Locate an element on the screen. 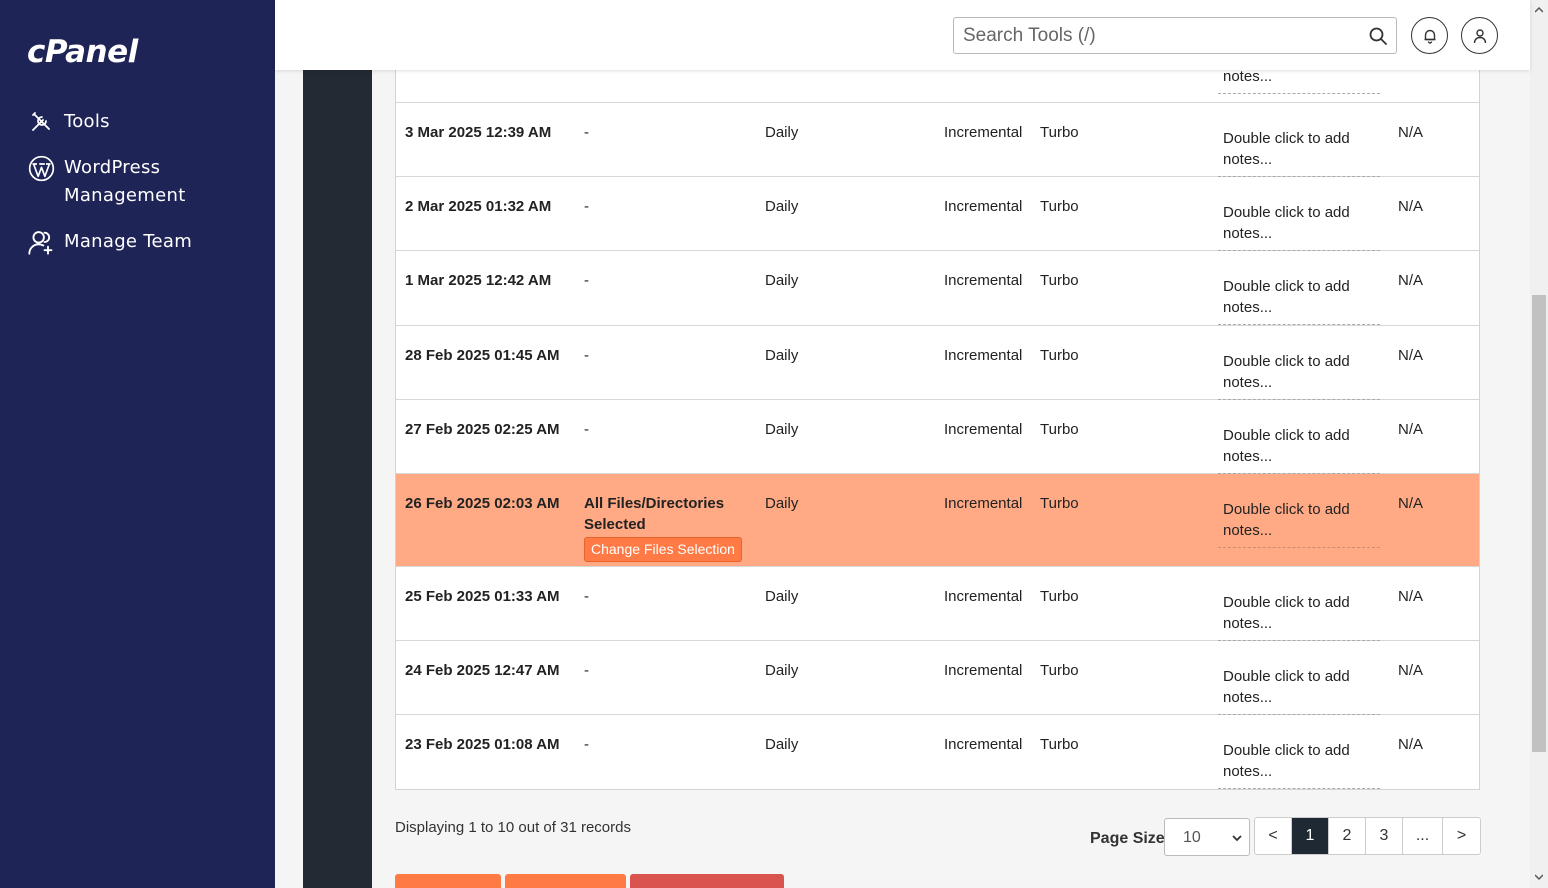 The height and width of the screenshot is (888, 1548). page-size-label: Page Size is located at coordinates (1127, 838).